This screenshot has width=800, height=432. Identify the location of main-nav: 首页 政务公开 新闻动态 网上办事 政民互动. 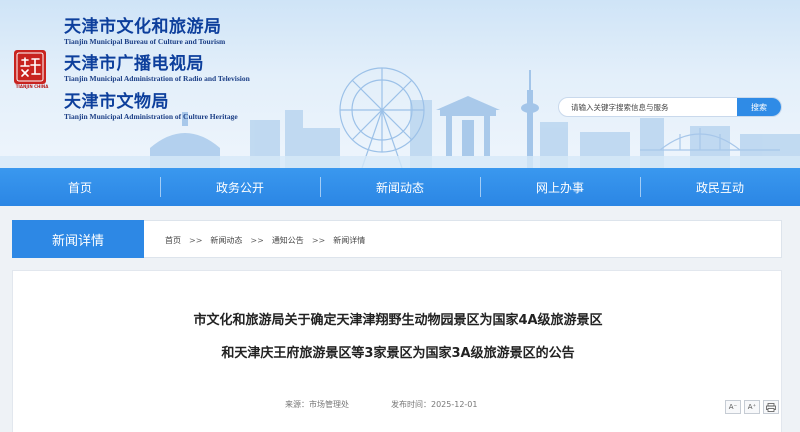
(400, 187).